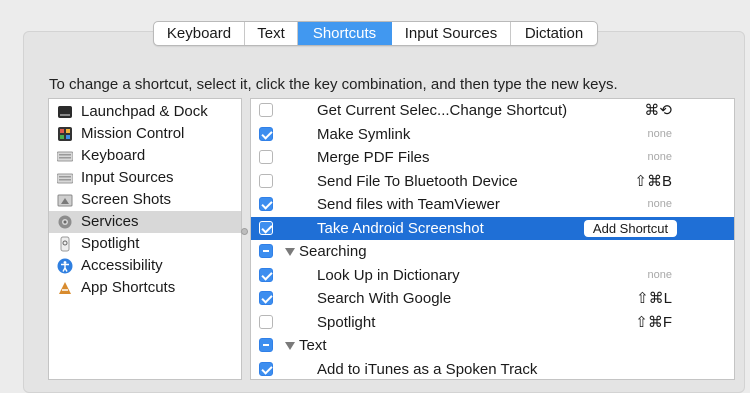  I want to click on add-shortcut-button: Add Shortcut, so click(630, 228).